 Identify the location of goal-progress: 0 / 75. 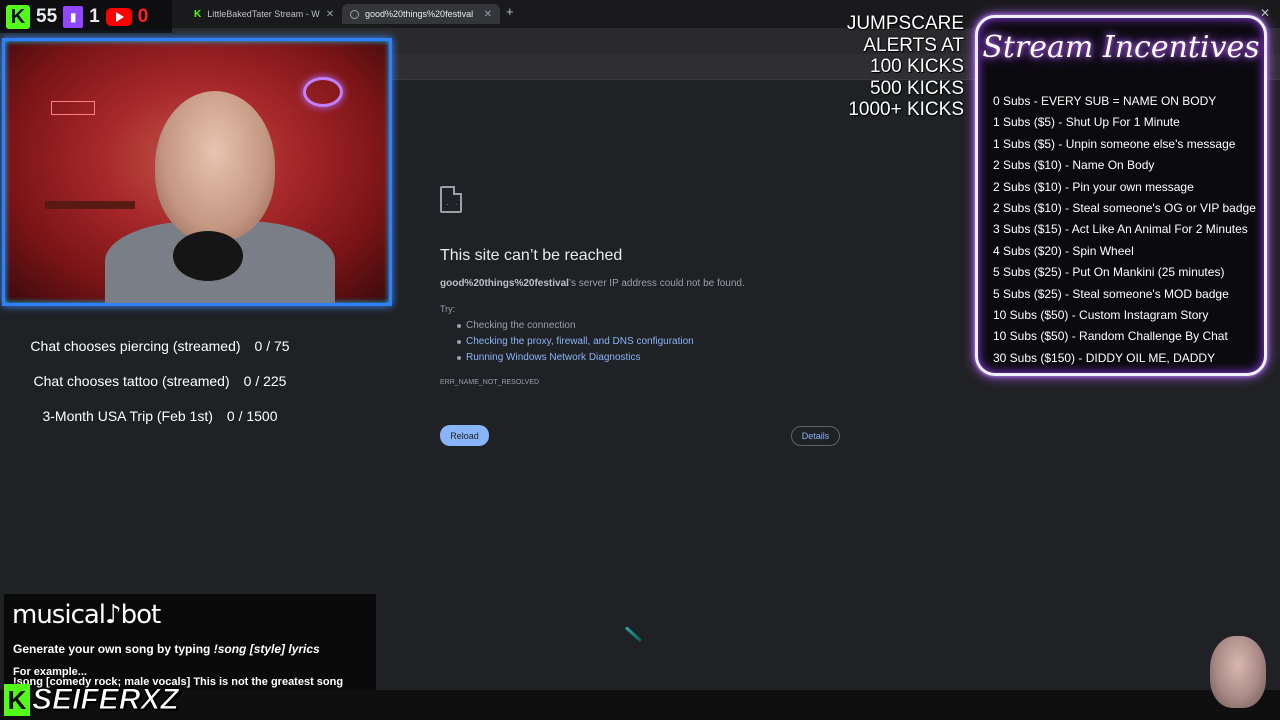
(272, 345).